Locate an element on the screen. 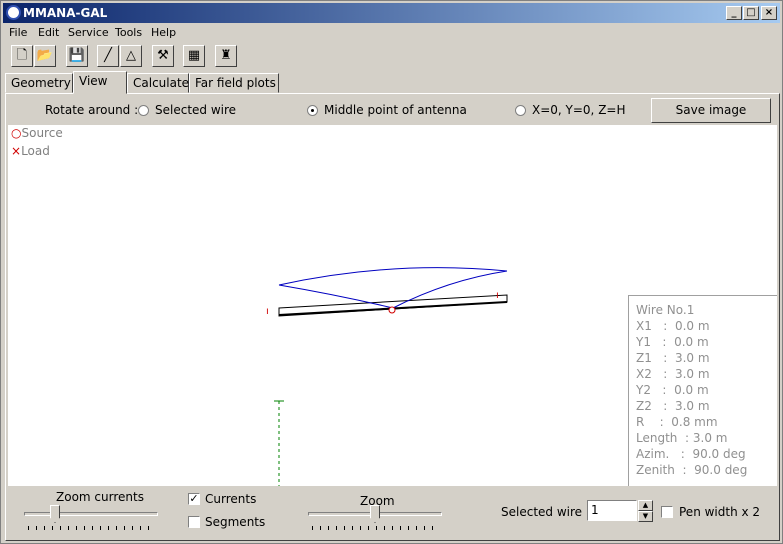 The image size is (783, 544). spin-up-icon: ▲ is located at coordinates (645, 505).